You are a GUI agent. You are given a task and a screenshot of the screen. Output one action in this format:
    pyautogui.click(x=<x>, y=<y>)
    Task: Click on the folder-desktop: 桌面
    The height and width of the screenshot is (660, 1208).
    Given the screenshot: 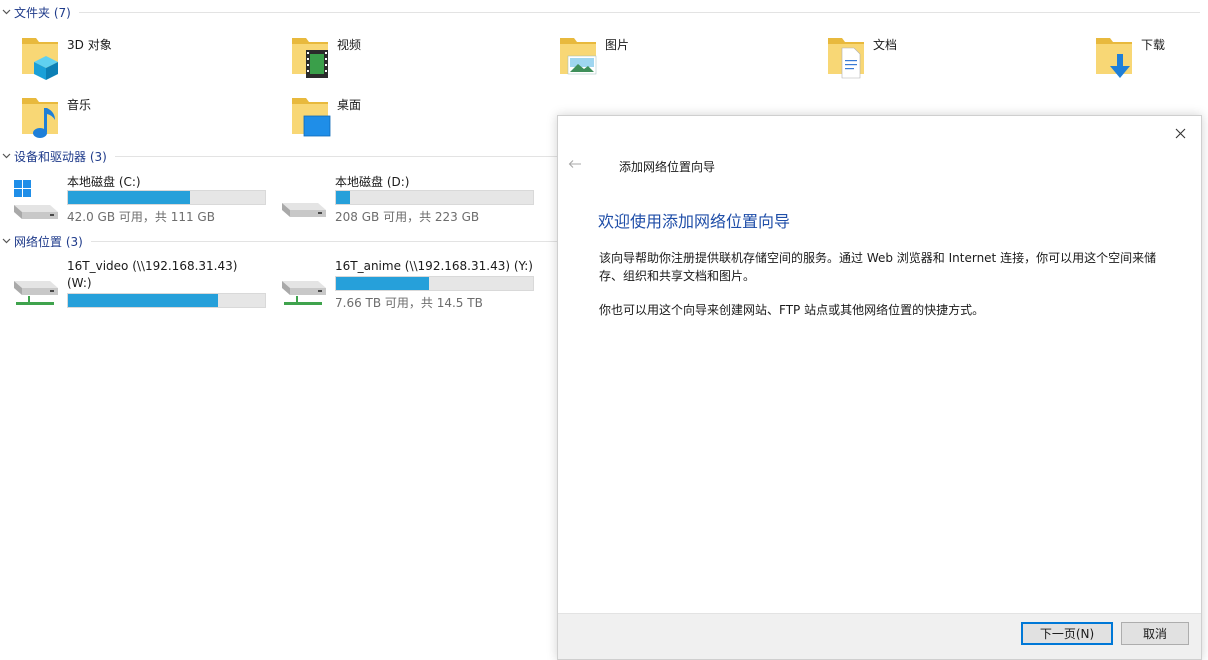 What is the action you would take?
    pyautogui.click(x=400, y=116)
    